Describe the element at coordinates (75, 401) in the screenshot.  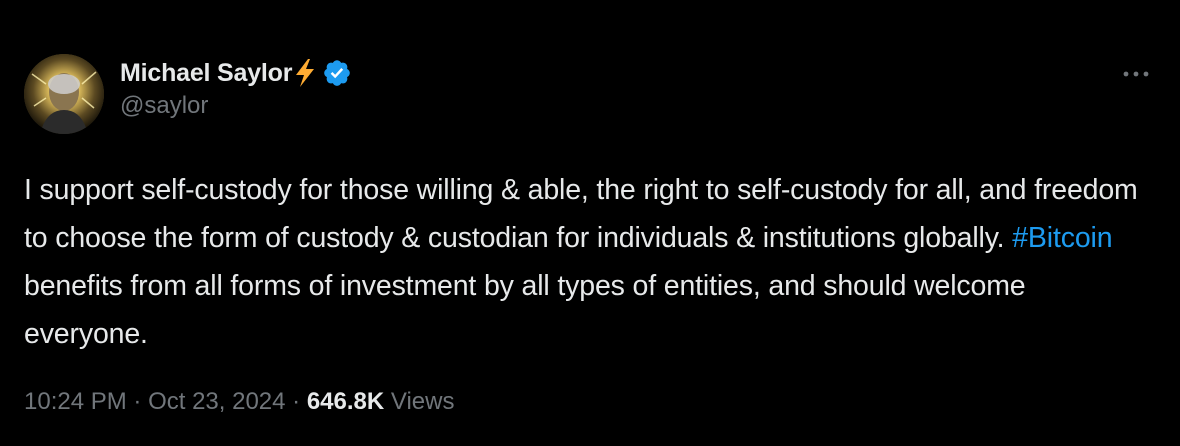
I see `tweet-time: 10:24 PM` at that location.